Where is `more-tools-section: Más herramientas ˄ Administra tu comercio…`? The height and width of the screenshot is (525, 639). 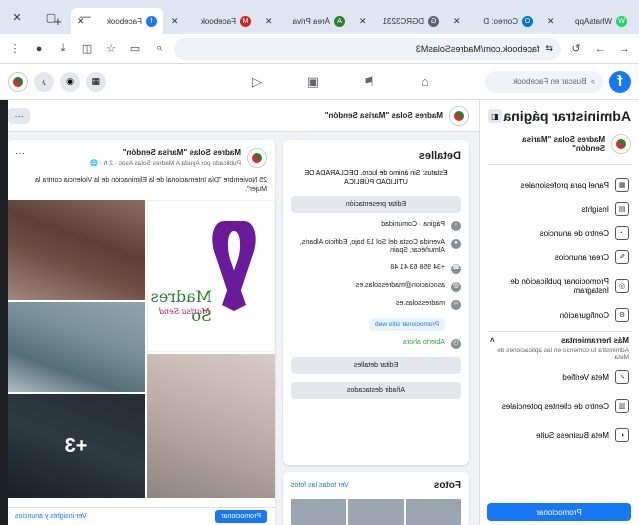
more-tools-section: Más herramientas ˄ Administra tu comercio… is located at coordinates (559, 348).